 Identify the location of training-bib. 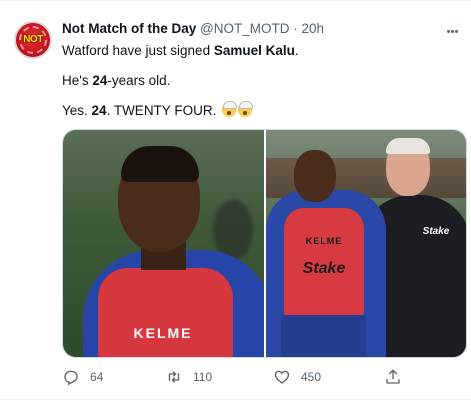
(165, 312).